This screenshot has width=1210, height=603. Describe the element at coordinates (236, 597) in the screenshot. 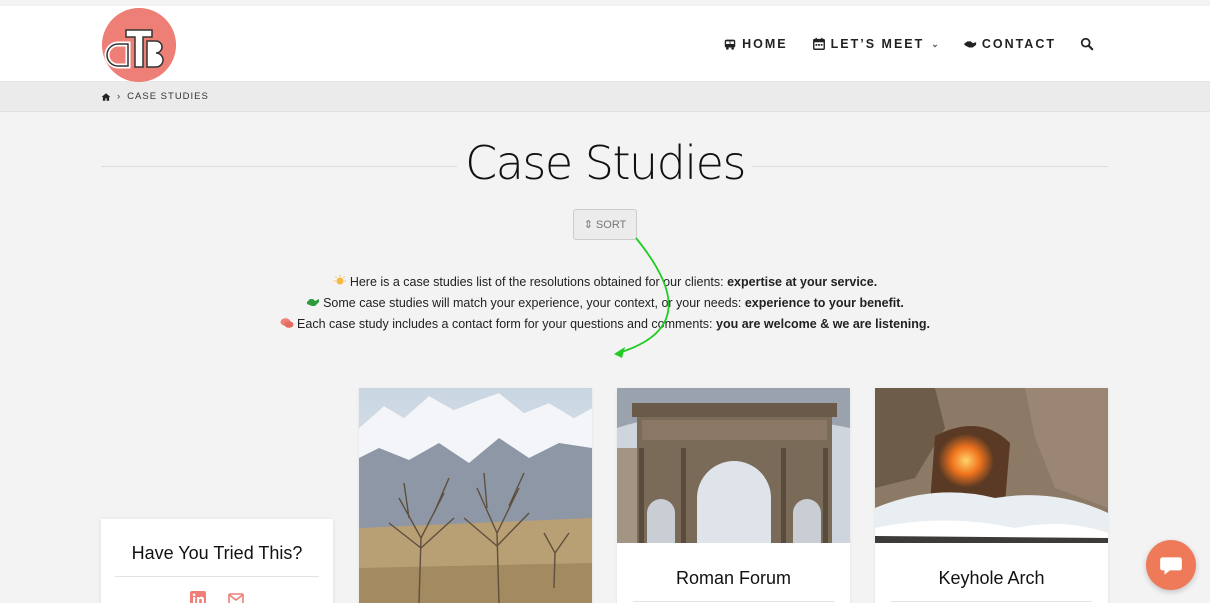

I see `email-icon` at that location.